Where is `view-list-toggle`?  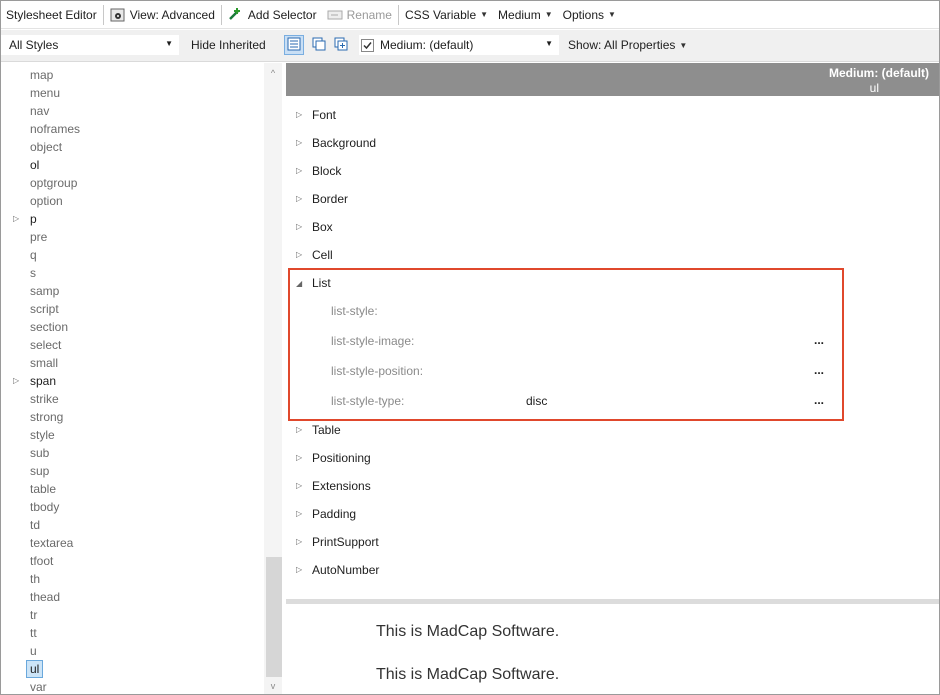 view-list-toggle is located at coordinates (294, 45).